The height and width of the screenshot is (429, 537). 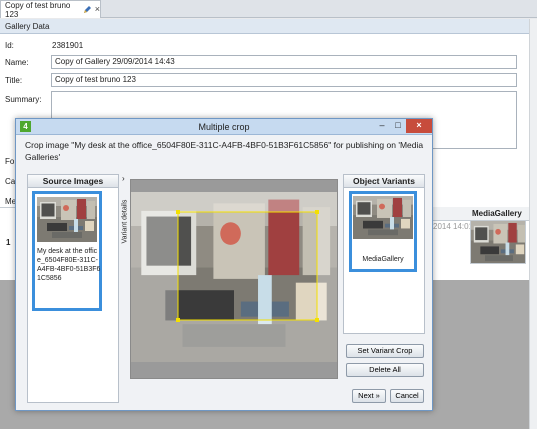 What do you see at coordinates (454, 226) in the screenshot?
I see `grid-date-cell: 2014 14:01:` at bounding box center [454, 226].